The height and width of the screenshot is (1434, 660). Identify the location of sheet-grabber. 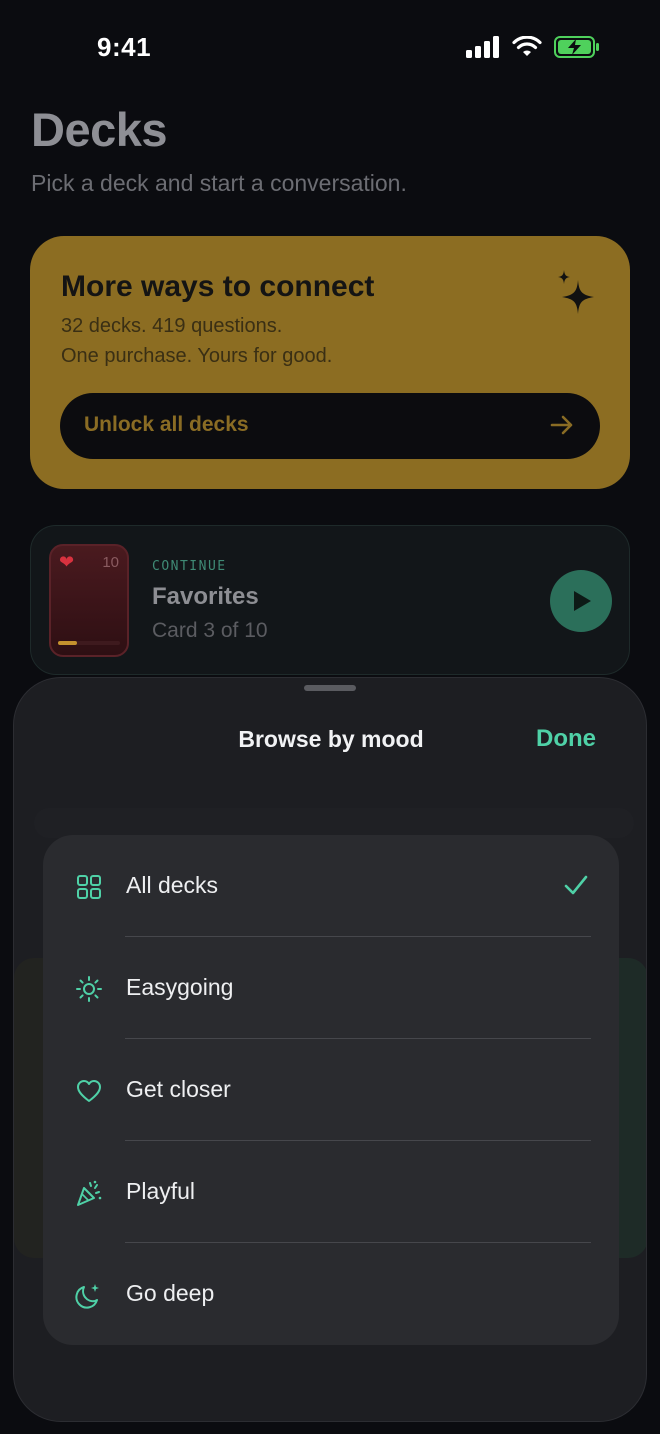
(330, 688).